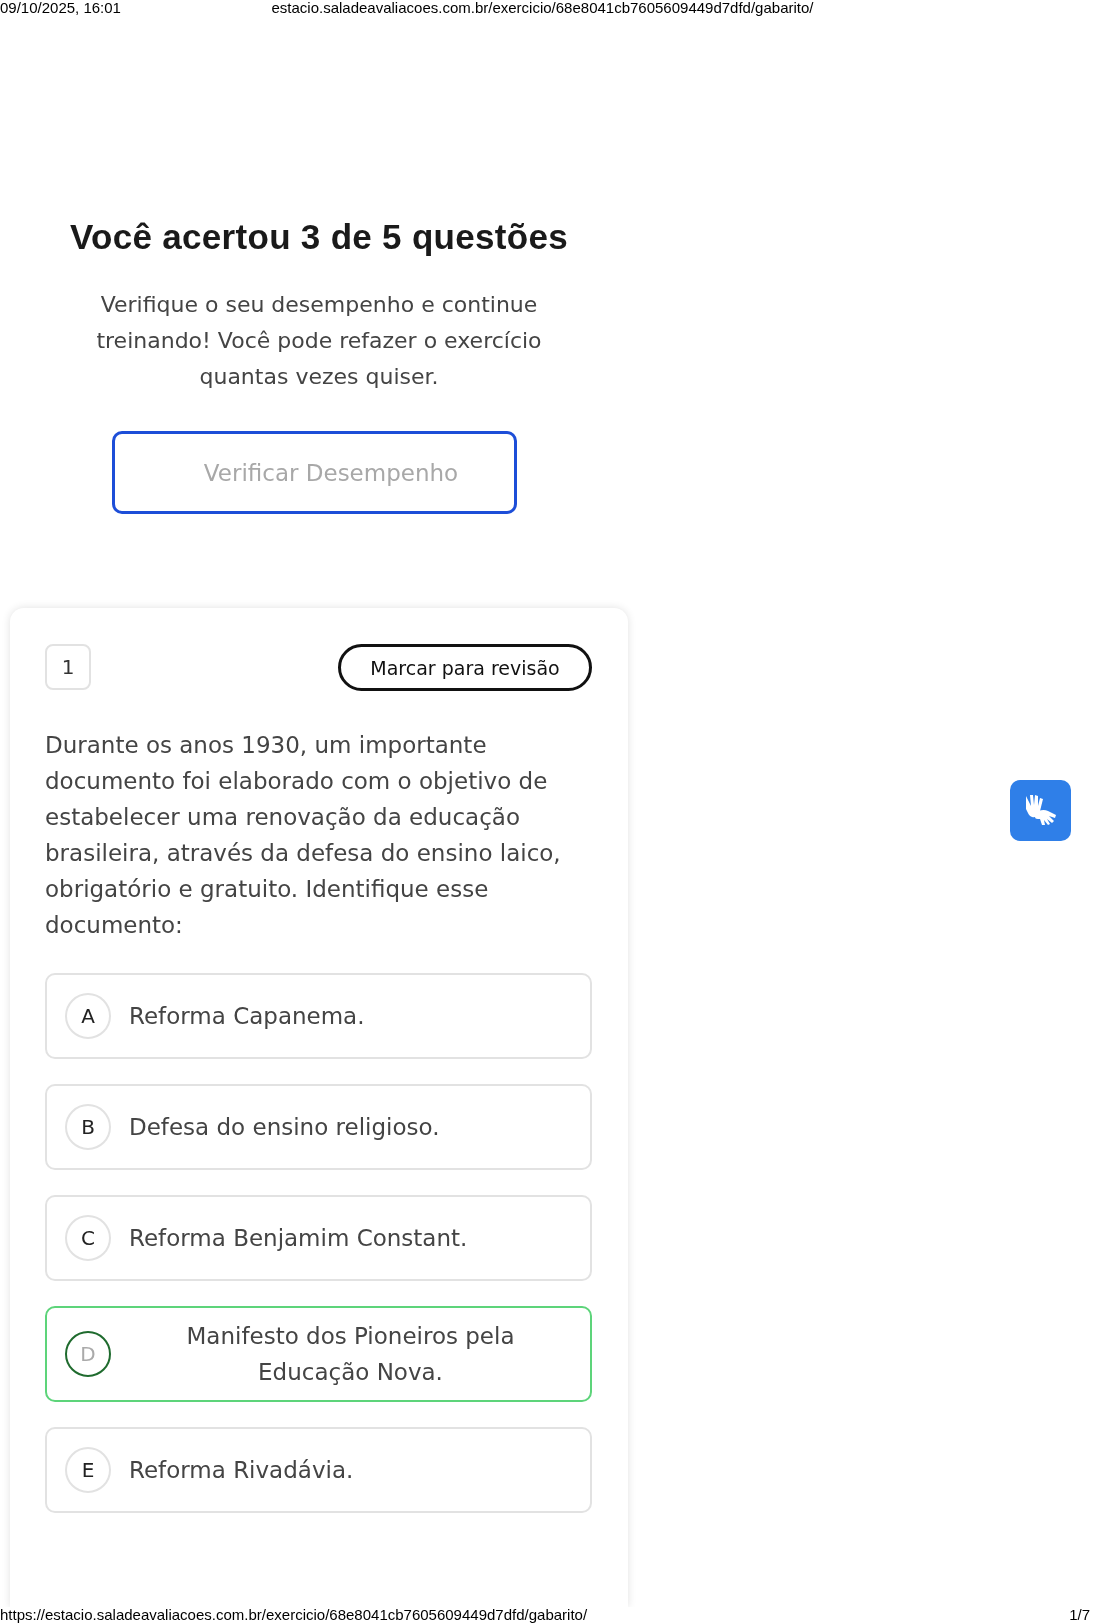 The width and height of the screenshot is (1094, 1623). What do you see at coordinates (1080, 1615) in the screenshot?
I see `page-number: 1/7` at bounding box center [1080, 1615].